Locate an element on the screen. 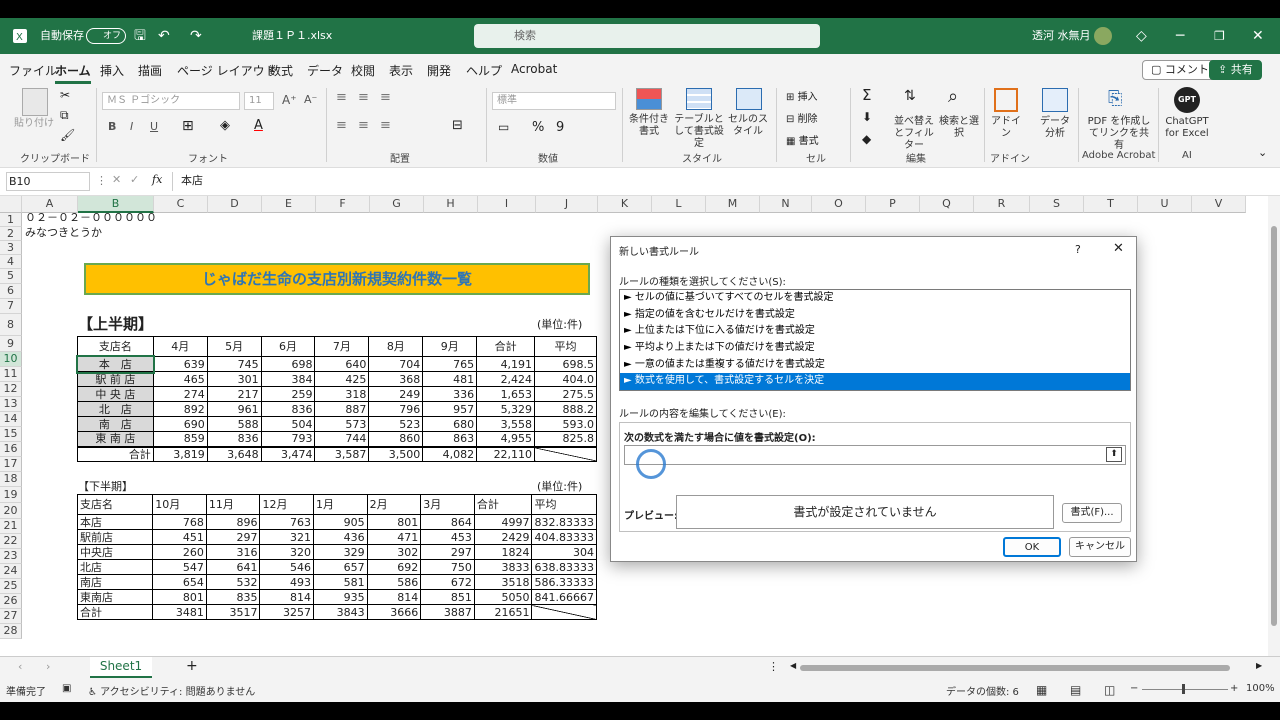 Image resolution: width=1280 pixels, height=720 pixels. minimize-icon: ─ is located at coordinates (1180, 36).